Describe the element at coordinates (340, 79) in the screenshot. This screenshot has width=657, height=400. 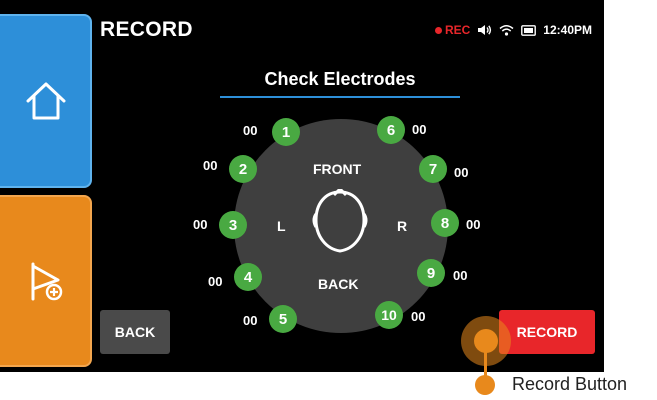
I see `check-electrodes-title: Check Electrodes` at that location.